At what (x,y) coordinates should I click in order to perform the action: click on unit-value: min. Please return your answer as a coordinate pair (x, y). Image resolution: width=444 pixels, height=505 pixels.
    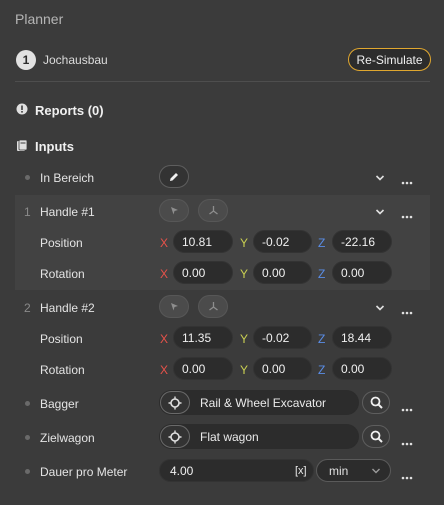
    Looking at the image, I should click on (339, 470).